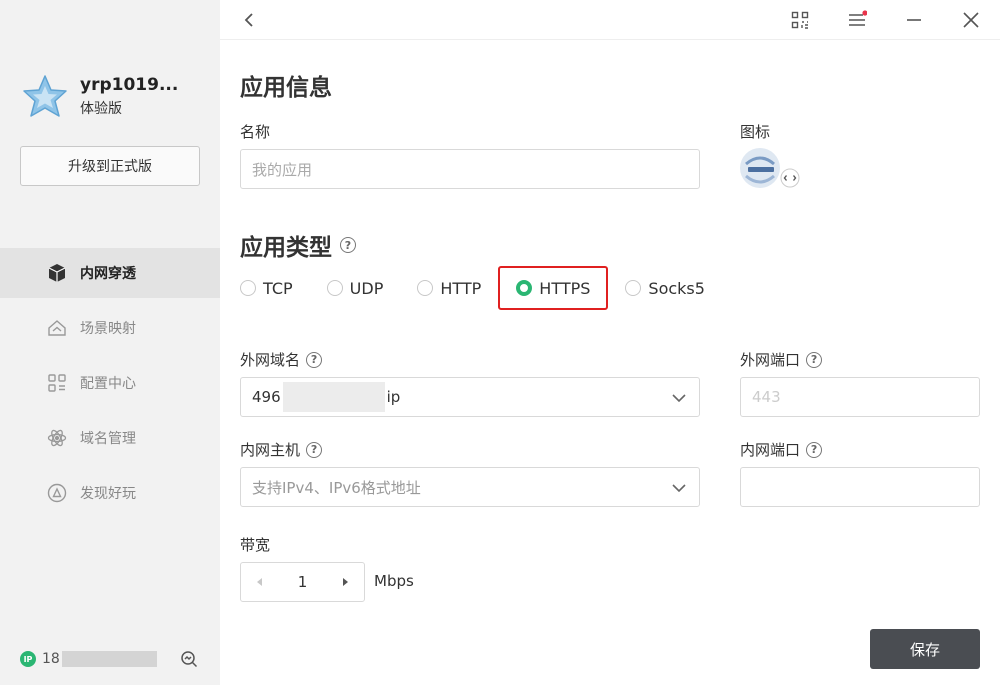 The image size is (1000, 685). Describe the element at coordinates (270, 450) in the screenshot. I see `internal-host-label-text: 内网主机` at that location.